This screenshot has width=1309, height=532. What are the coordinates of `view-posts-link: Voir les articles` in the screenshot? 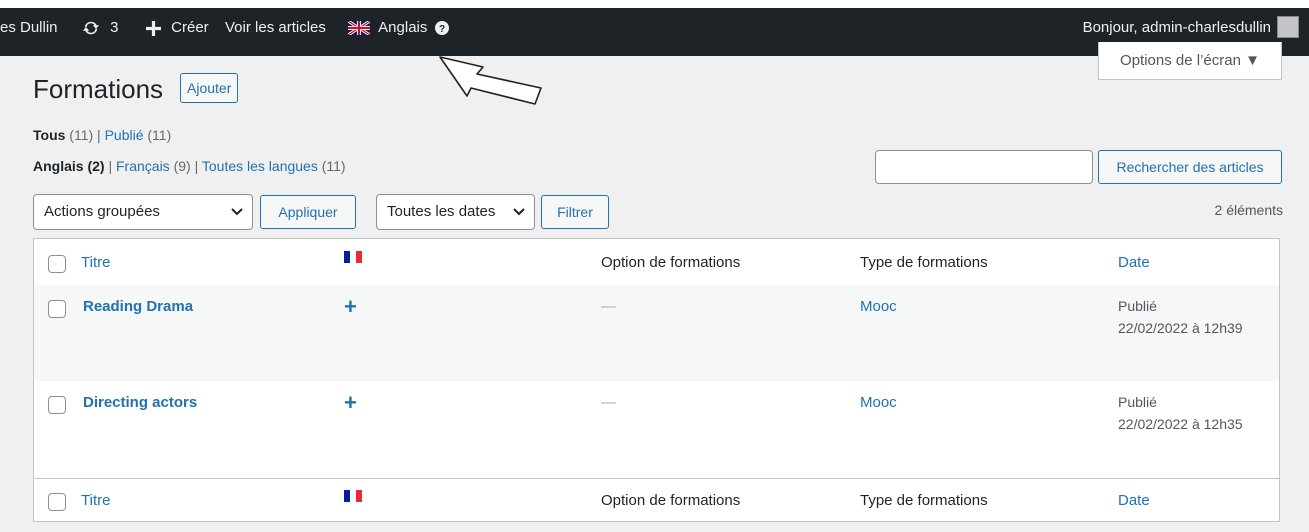 It's located at (275, 28).